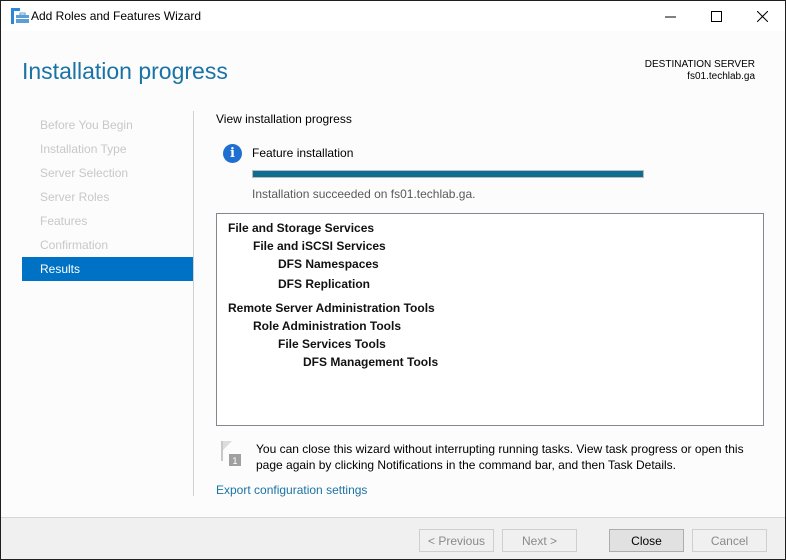 This screenshot has width=786, height=560. What do you see at coordinates (646, 540) in the screenshot?
I see `close-button: Close` at bounding box center [646, 540].